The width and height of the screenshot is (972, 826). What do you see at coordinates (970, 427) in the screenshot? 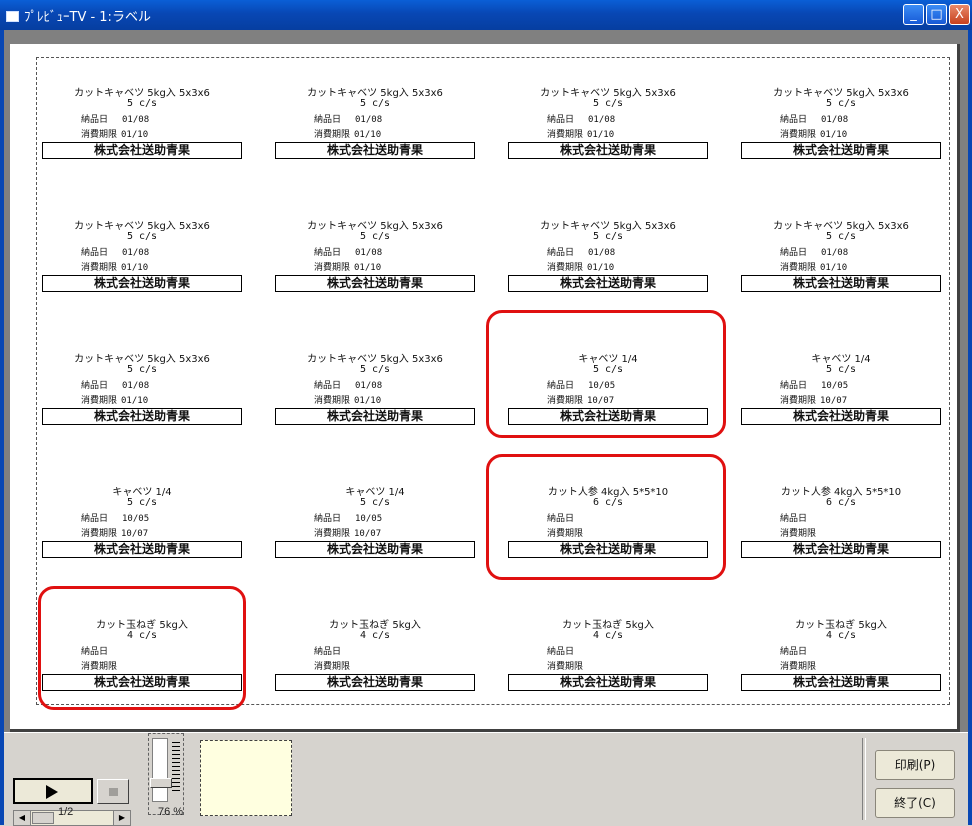
I see `window-frame-right` at bounding box center [970, 427].